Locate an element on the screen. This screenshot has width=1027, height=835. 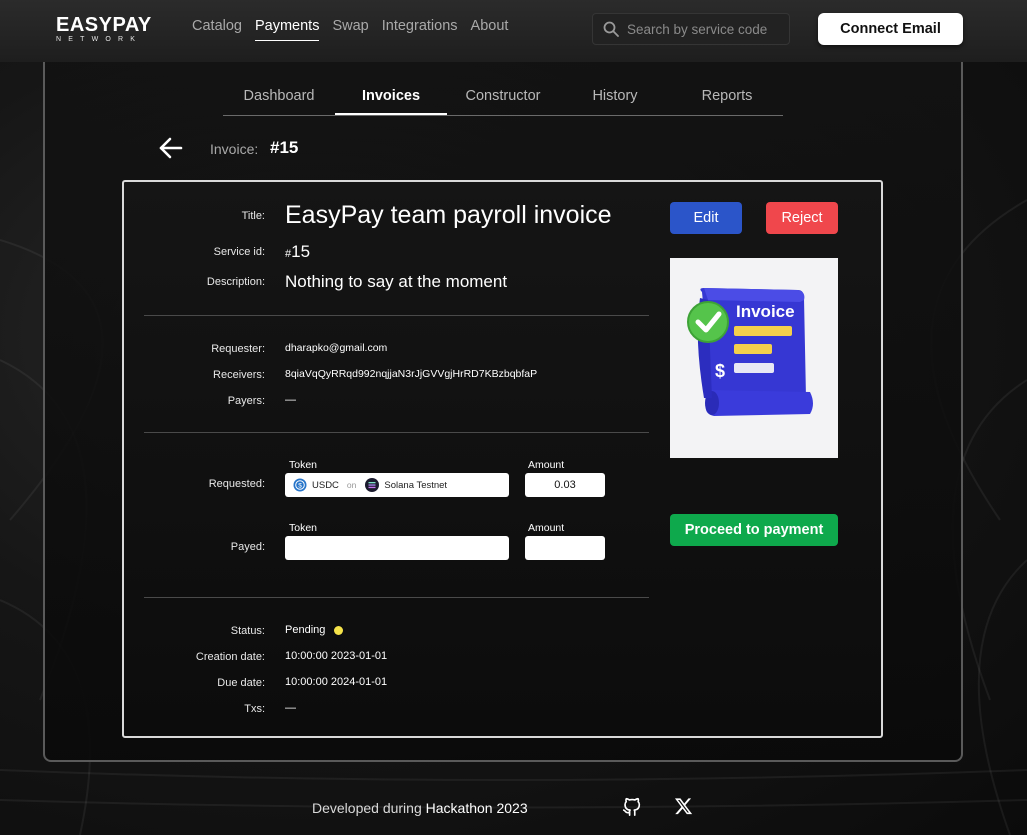
nav-payments: Payments is located at coordinates (287, 29).